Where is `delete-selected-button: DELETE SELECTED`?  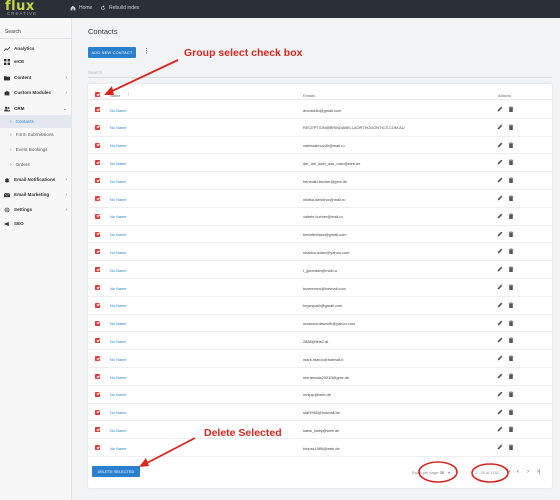 delete-selected-button: DELETE SELECTED is located at coordinates (116, 471).